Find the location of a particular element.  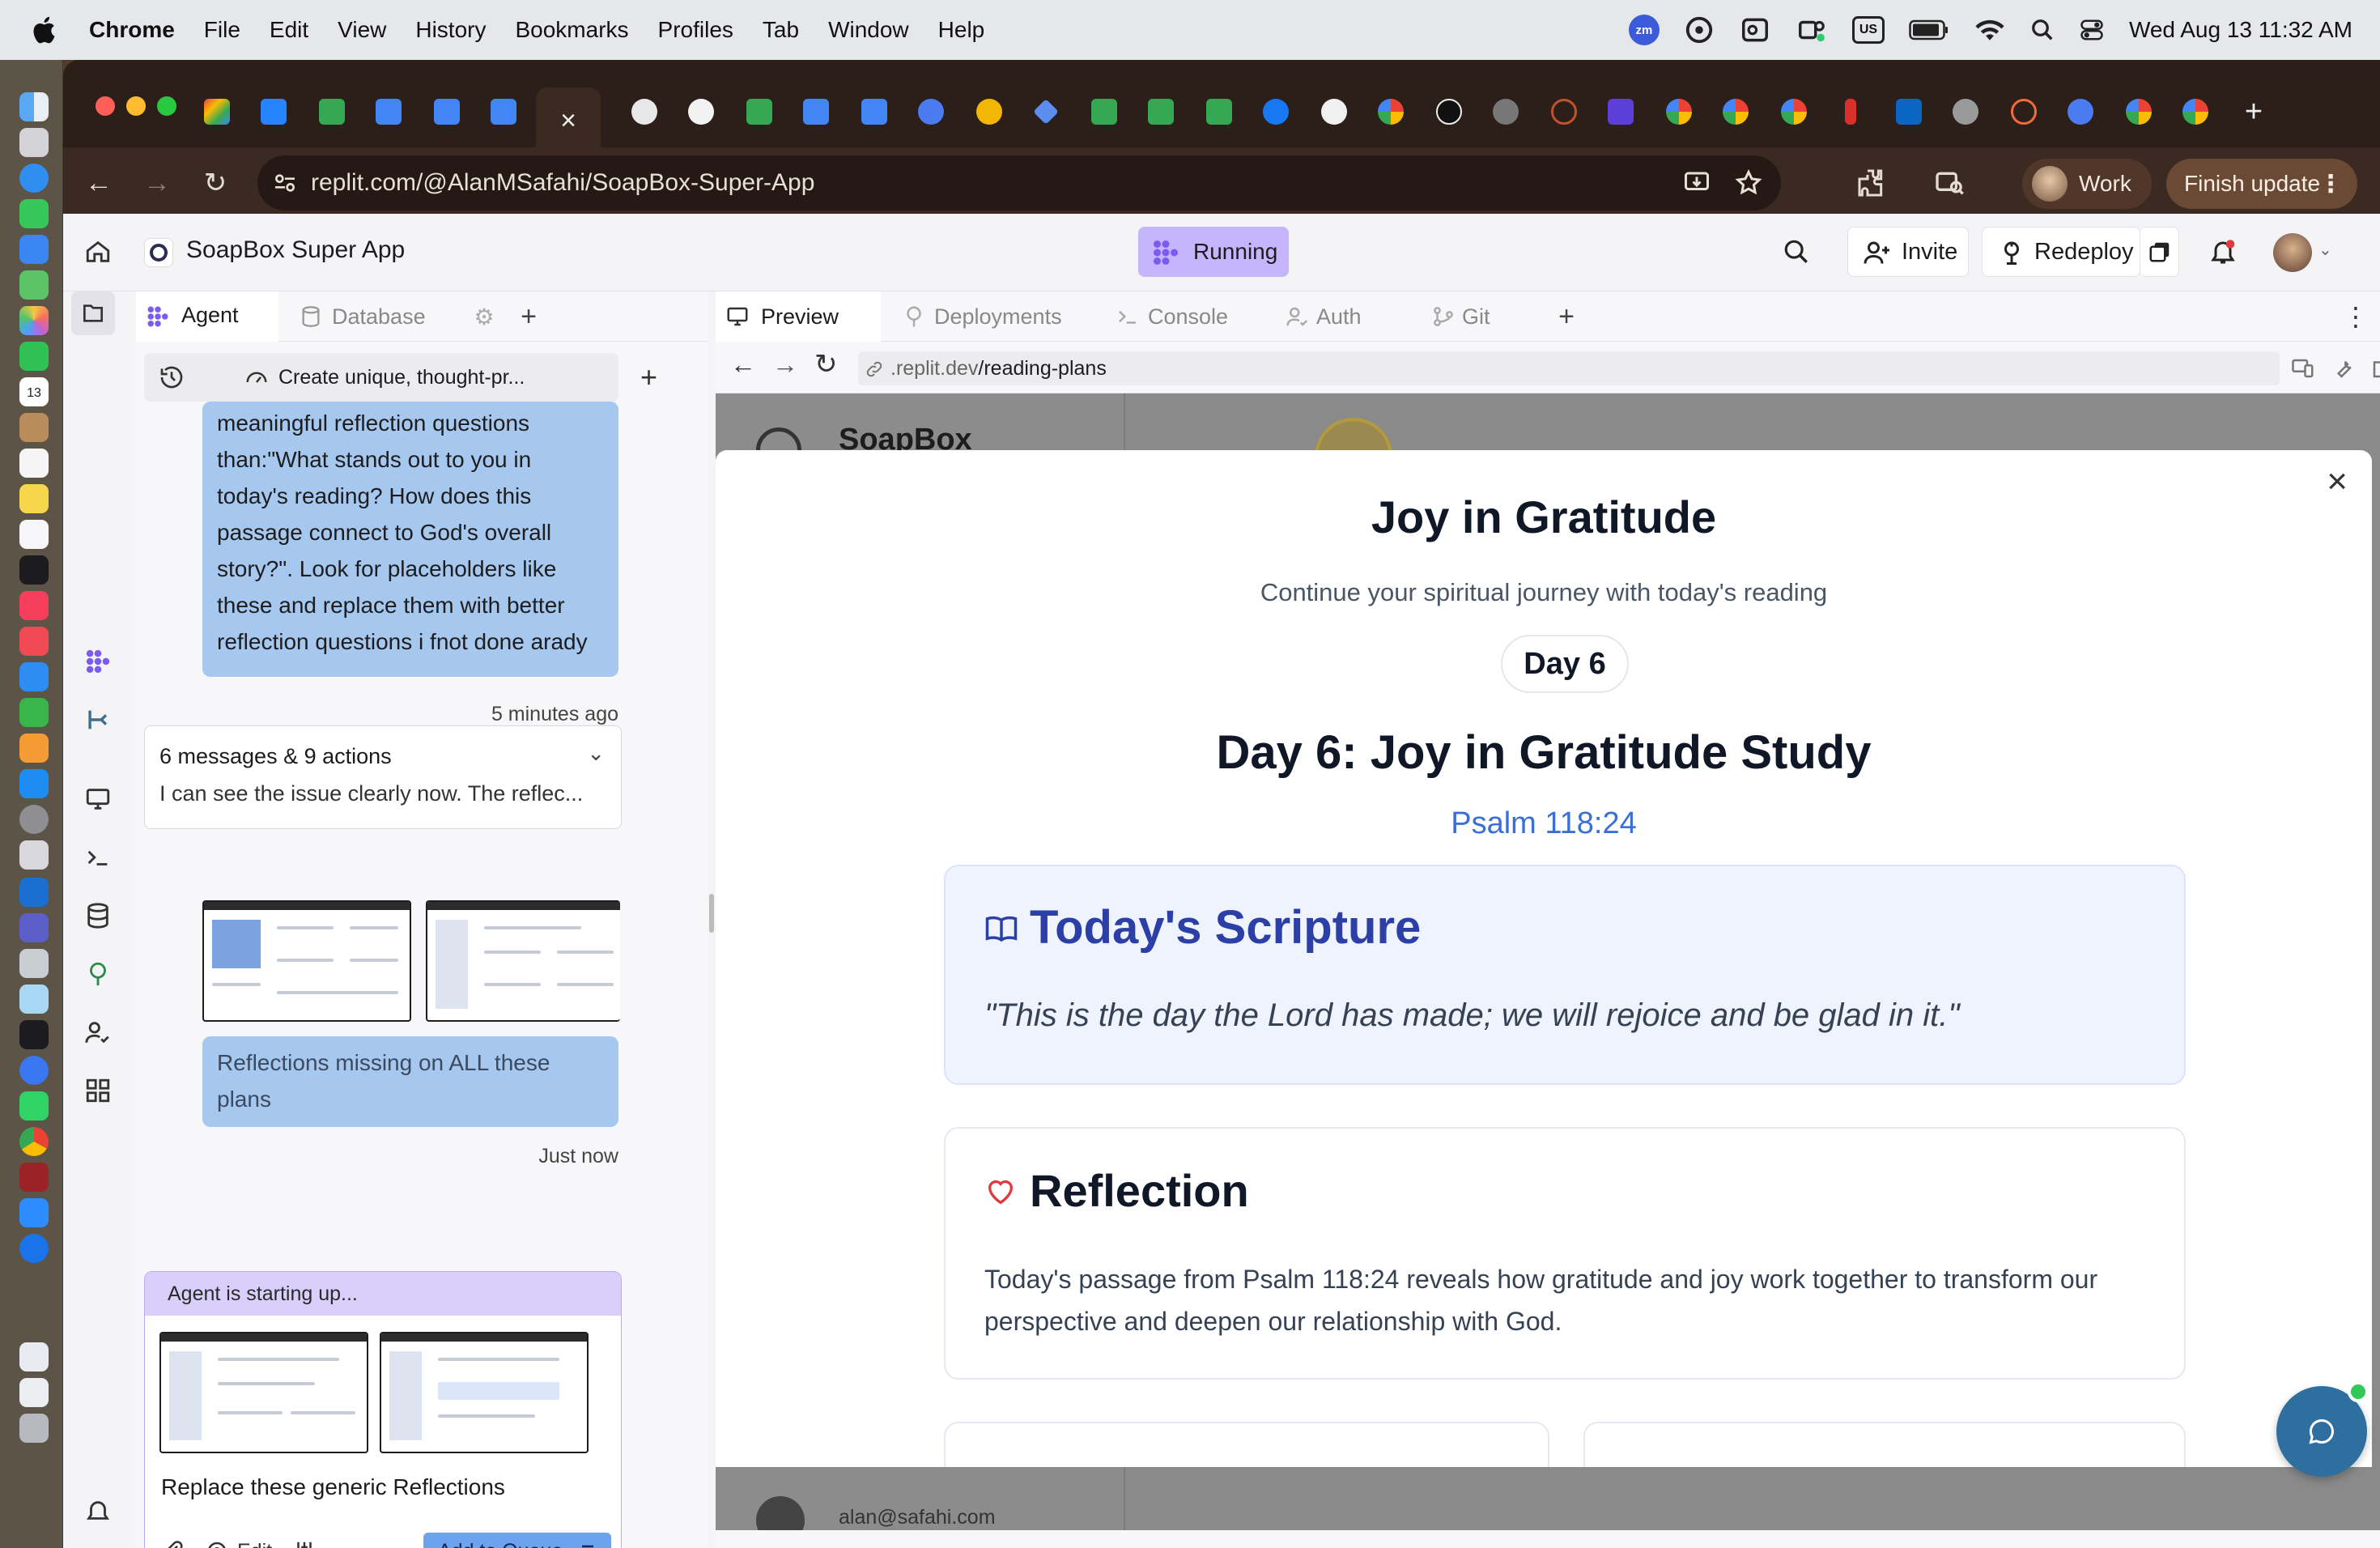

tab-active-replit: × is located at coordinates (568, 121).